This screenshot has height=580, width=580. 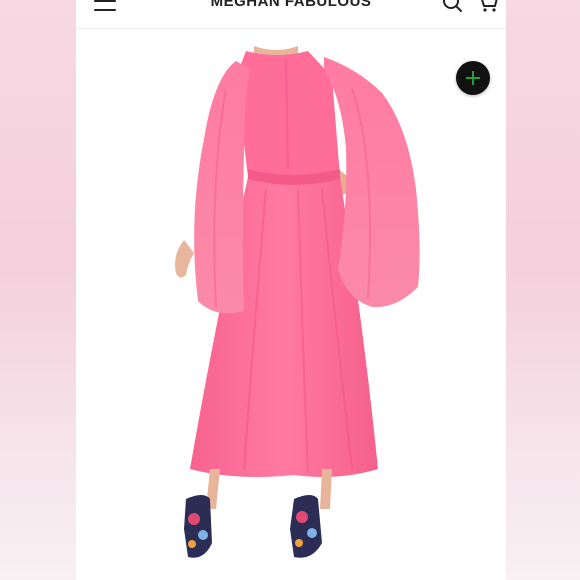 I want to click on zoom-button, so click(x=473, y=78).